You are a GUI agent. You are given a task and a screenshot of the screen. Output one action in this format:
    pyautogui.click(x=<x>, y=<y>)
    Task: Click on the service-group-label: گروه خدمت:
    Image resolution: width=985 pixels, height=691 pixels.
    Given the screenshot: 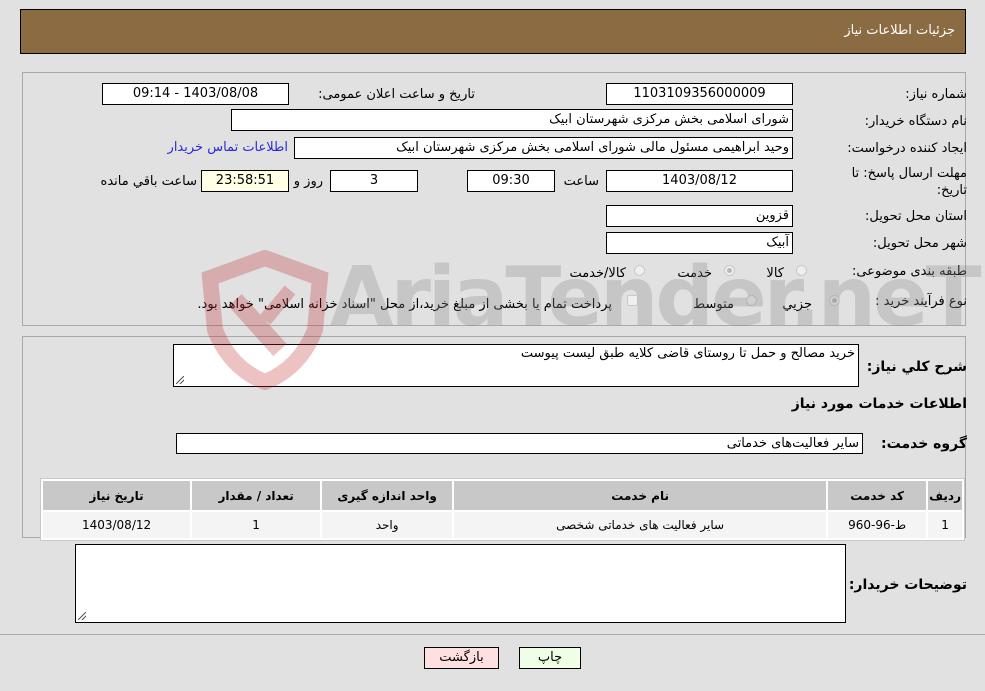 What is the action you would take?
    pyautogui.click(x=924, y=444)
    